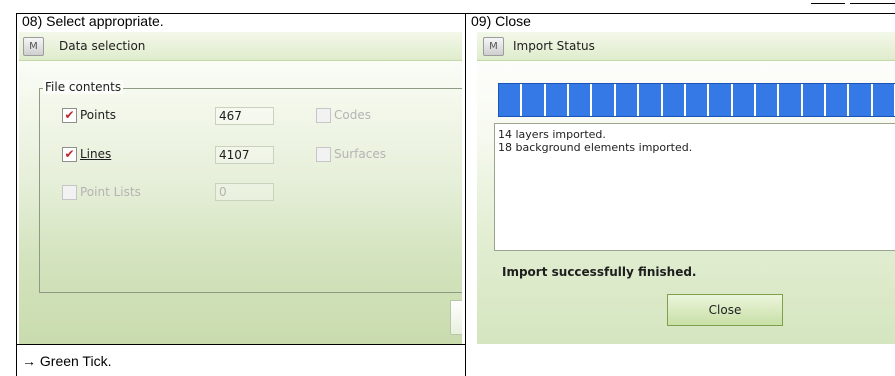 The width and height of the screenshot is (895, 376). Describe the element at coordinates (456, 317) in the screenshot. I see `cropped-ok-button` at that location.